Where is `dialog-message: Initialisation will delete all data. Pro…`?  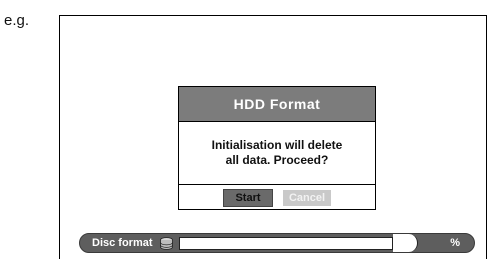 dialog-message: Initialisation will delete all data. Pro… is located at coordinates (277, 153).